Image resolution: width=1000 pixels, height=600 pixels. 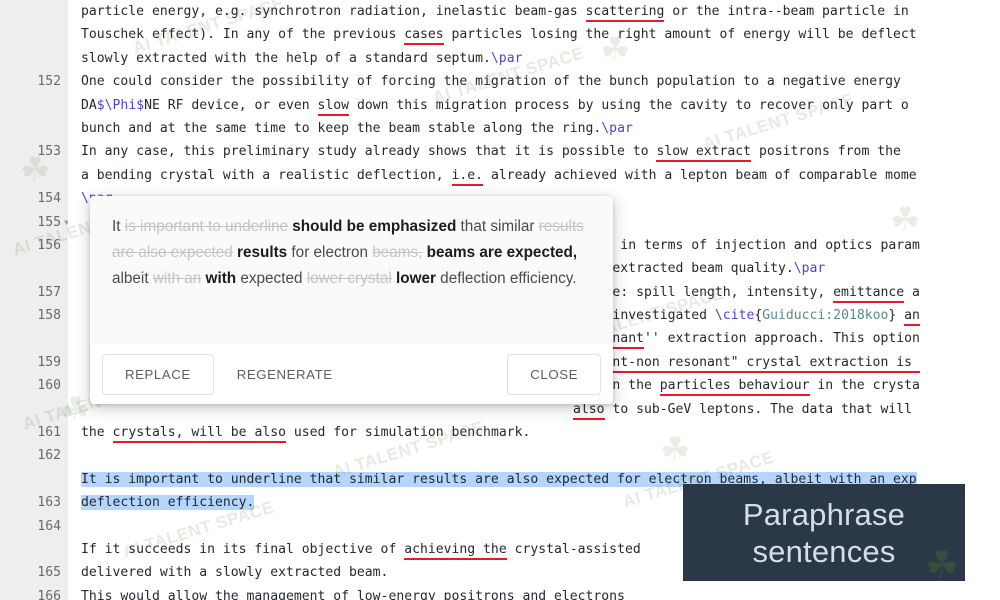 I want to click on paraphrase-sentences-caption: Paraphrase sentences ☘, so click(x=824, y=532).